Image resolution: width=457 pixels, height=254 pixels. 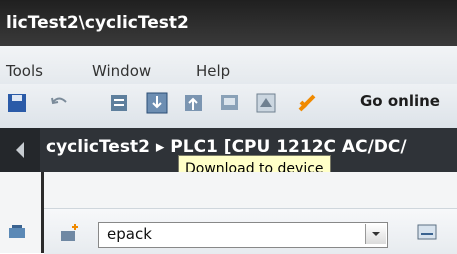 I want to click on upload-from-device-icon, so click(x=194, y=103).